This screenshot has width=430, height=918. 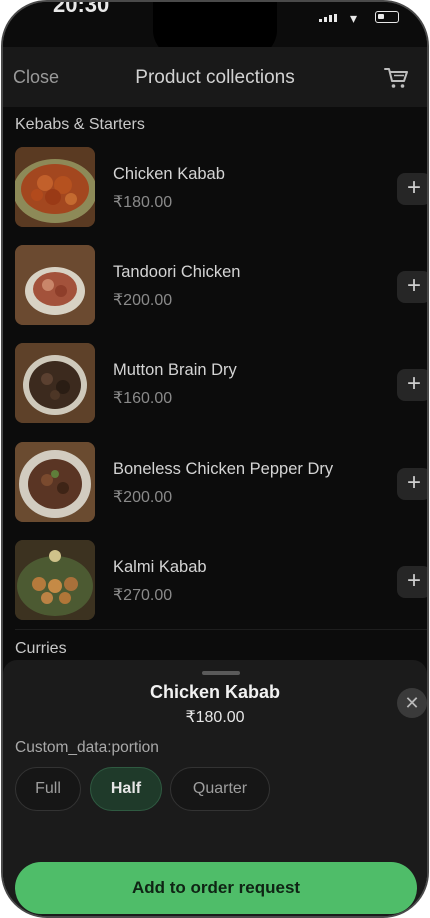 I want to click on option-label: Custom_data:portion, so click(x=87, y=747).